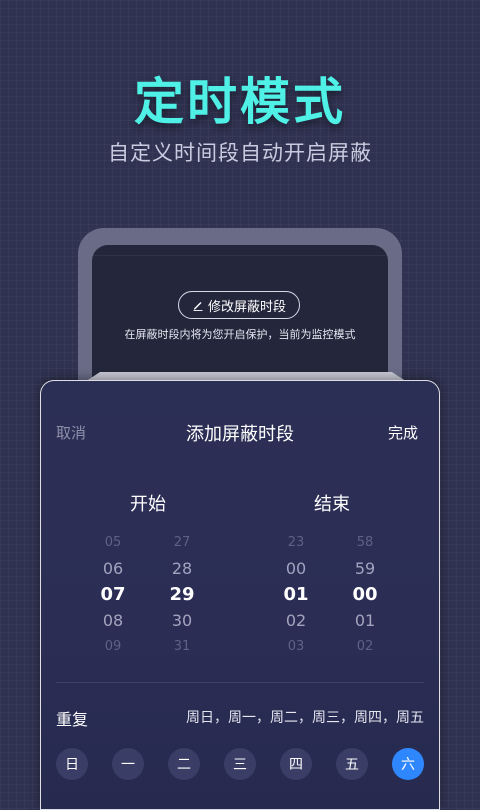 The height and width of the screenshot is (810, 480). I want to click on picker-option: 08, so click(113, 620).